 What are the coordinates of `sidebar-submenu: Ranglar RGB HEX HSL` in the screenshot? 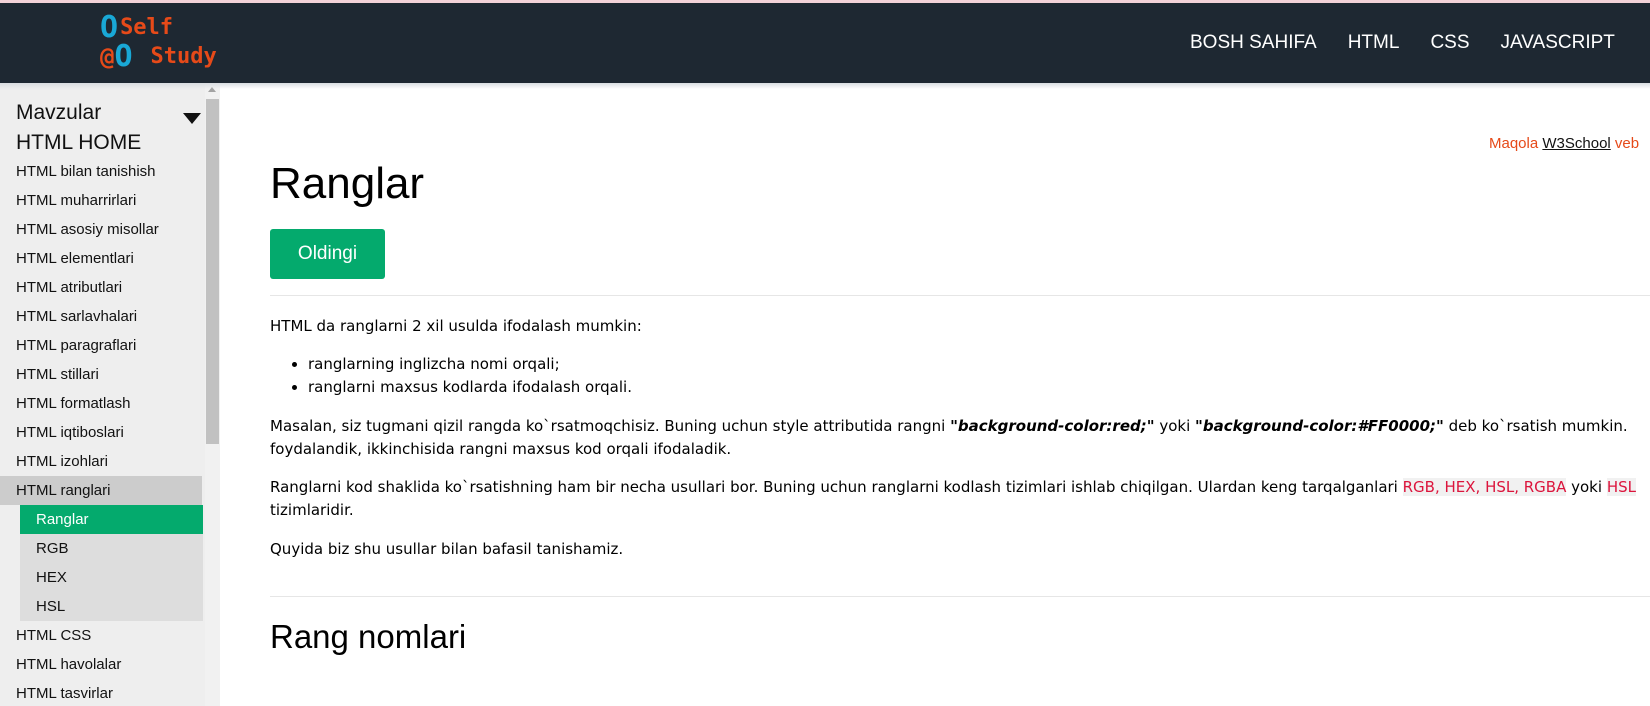 It's located at (111, 563).